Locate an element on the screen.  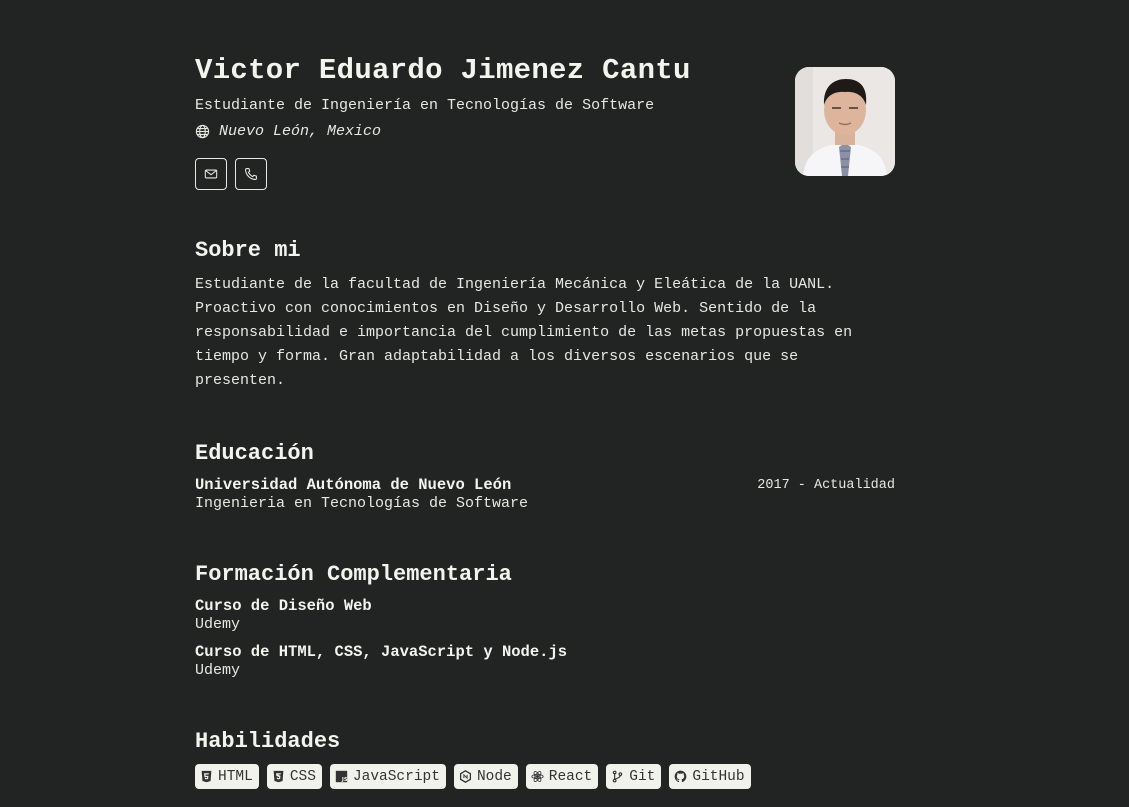
training-item: Curso de Diseño Web Udemy is located at coordinates (283, 615).